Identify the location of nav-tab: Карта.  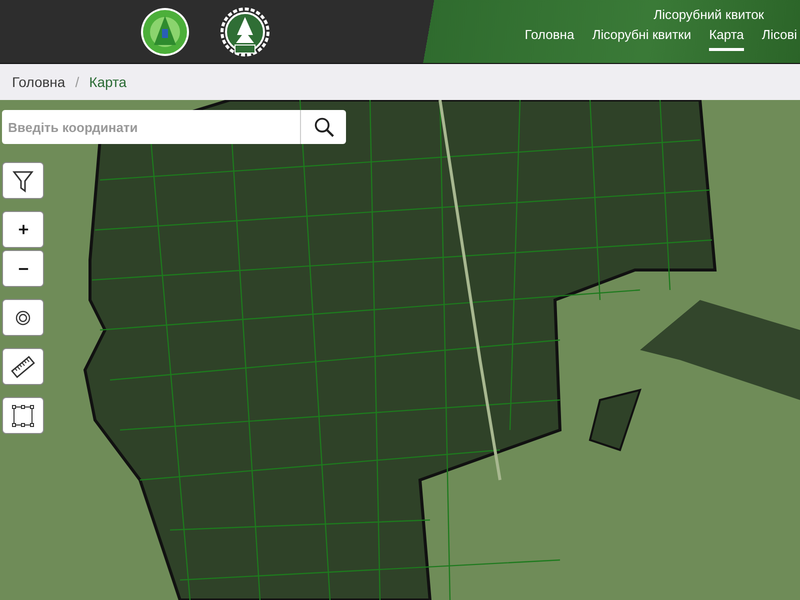
(726, 39).